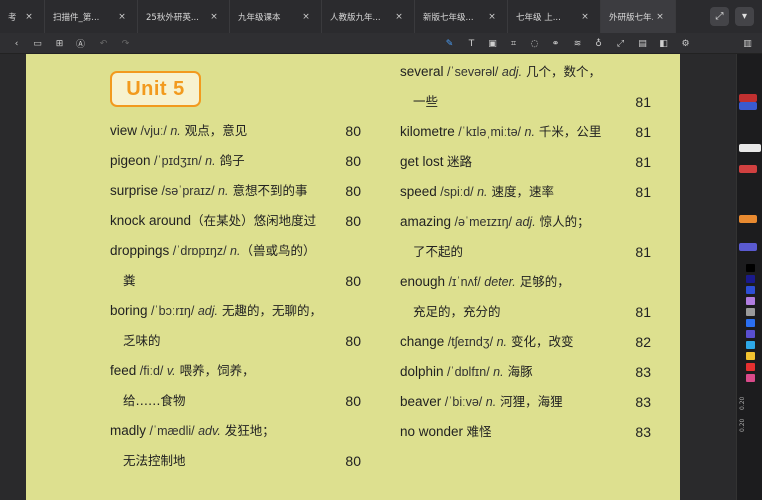 Image resolution: width=762 pixels, height=500 pixels. Describe the element at coordinates (269, 310) in the screenshot. I see `entry-definition: 无趣的，无聊的，` at that location.